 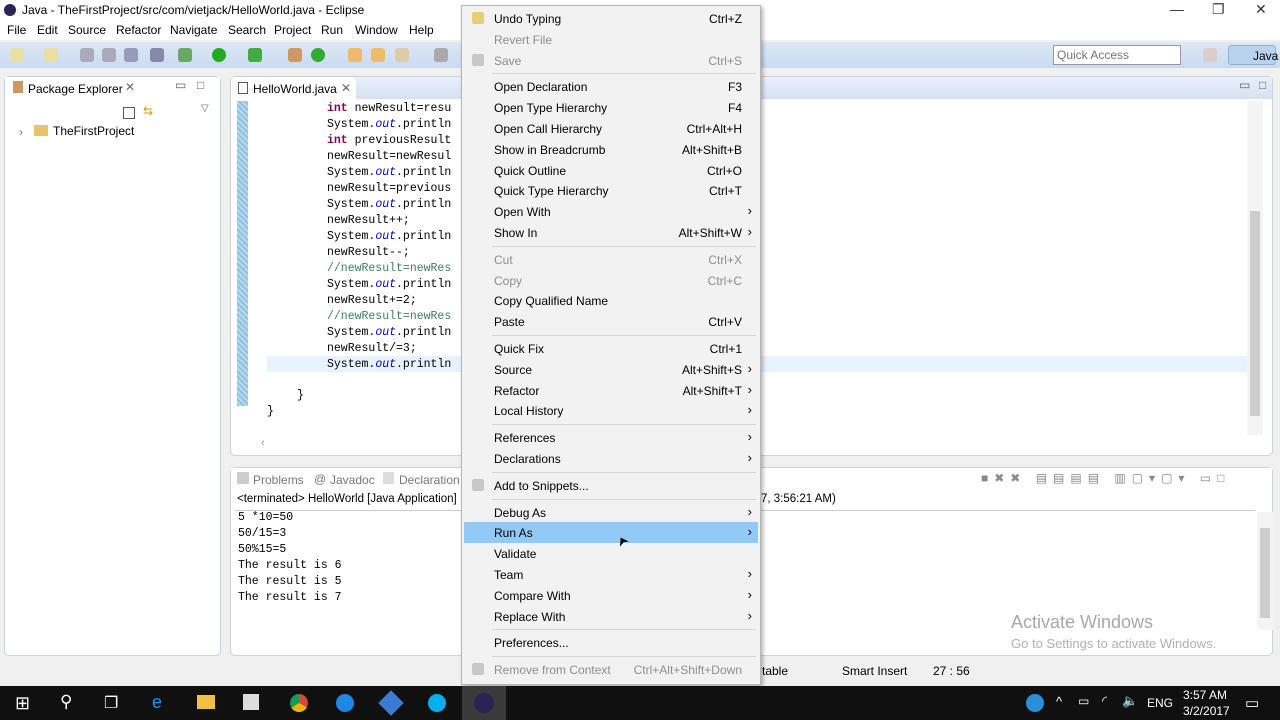 What do you see at coordinates (611, 669) in the screenshot?
I see `menu-item-remove-from-context: Remove from Context Ctrl+Alt+Shift+Down` at bounding box center [611, 669].